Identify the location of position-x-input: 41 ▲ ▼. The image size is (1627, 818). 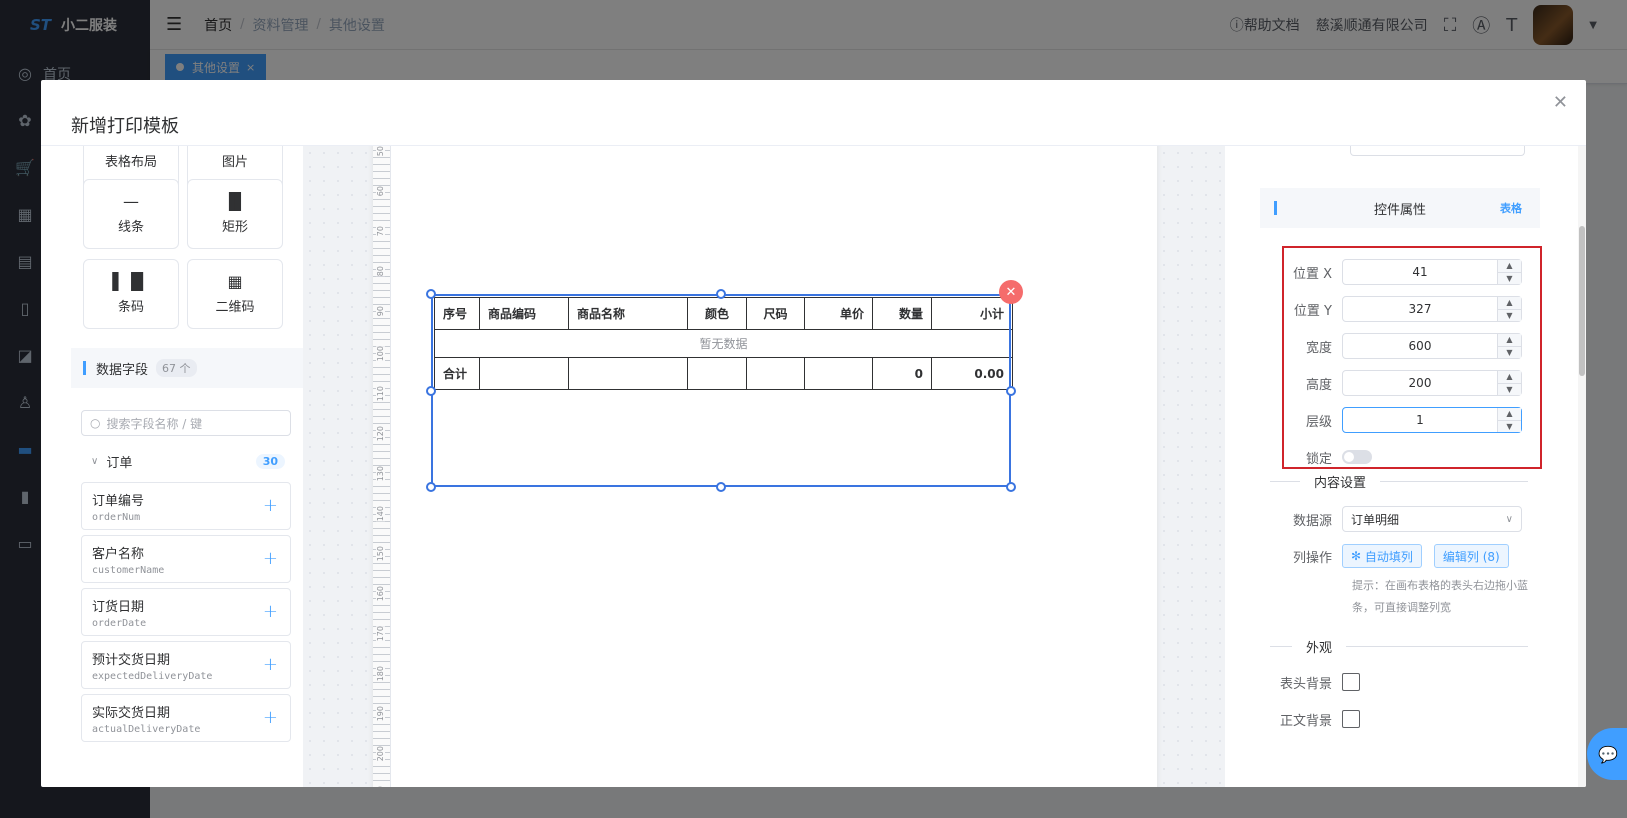
(1432, 272).